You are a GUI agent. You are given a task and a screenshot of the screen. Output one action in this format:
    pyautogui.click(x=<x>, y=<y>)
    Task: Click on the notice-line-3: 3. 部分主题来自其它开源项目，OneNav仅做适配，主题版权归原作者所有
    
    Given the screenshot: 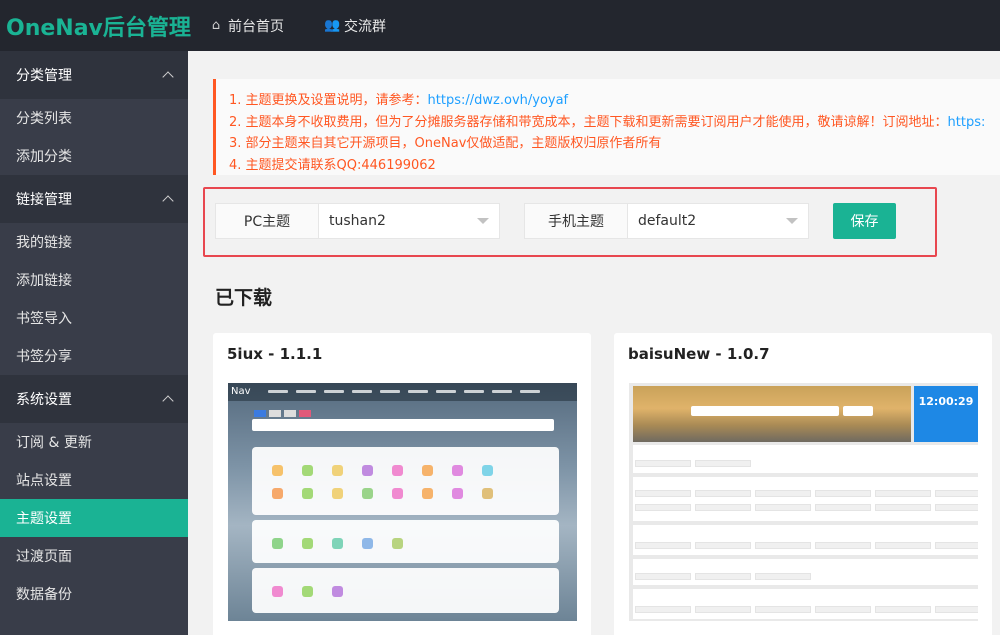 What is the action you would take?
    pyautogui.click(x=445, y=143)
    